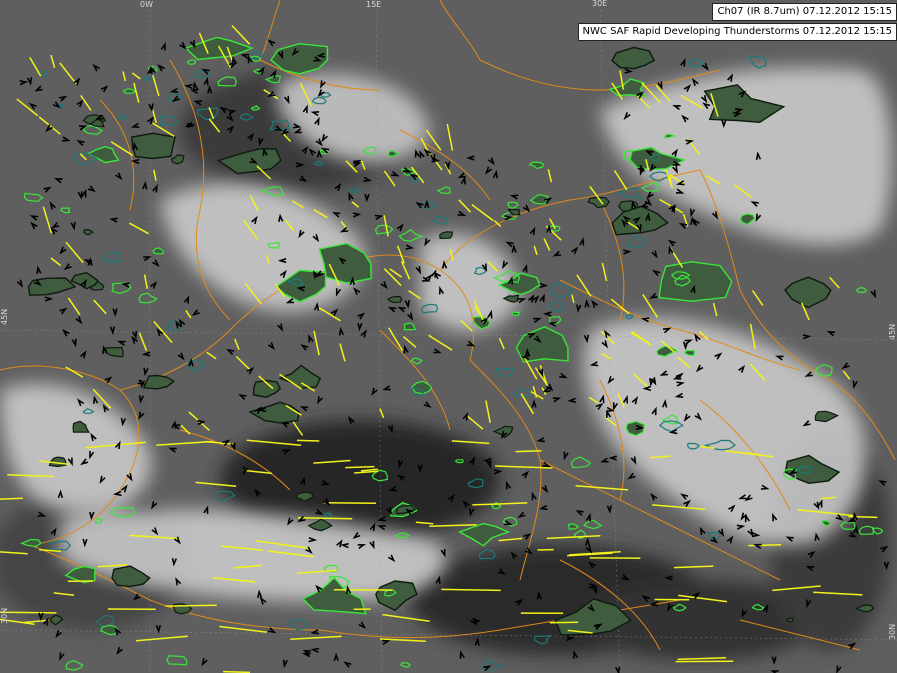 Image resolution: width=897 pixels, height=673 pixels. I want to click on channel-timestamp-label: Ch07 (IR 8.7um) 07.12.2012 15:15, so click(804, 12).